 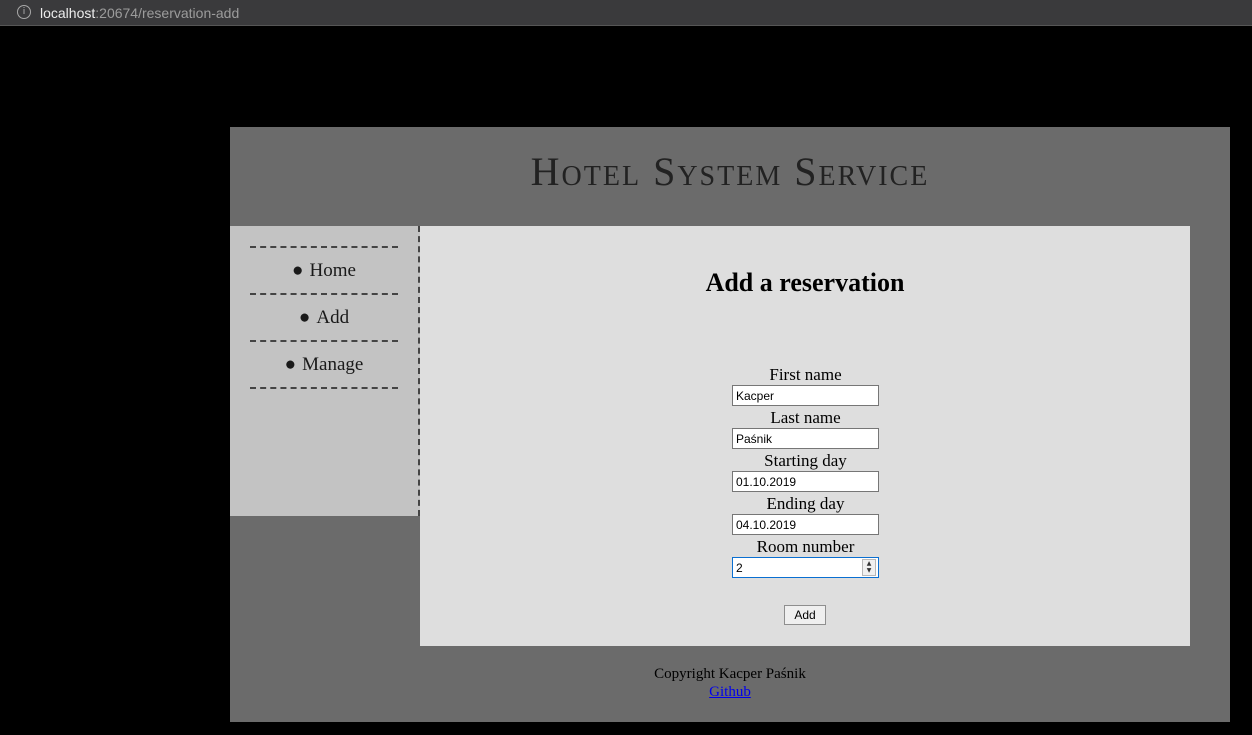 What do you see at coordinates (332, 270) in the screenshot?
I see `sidebar-item-label: Home` at bounding box center [332, 270].